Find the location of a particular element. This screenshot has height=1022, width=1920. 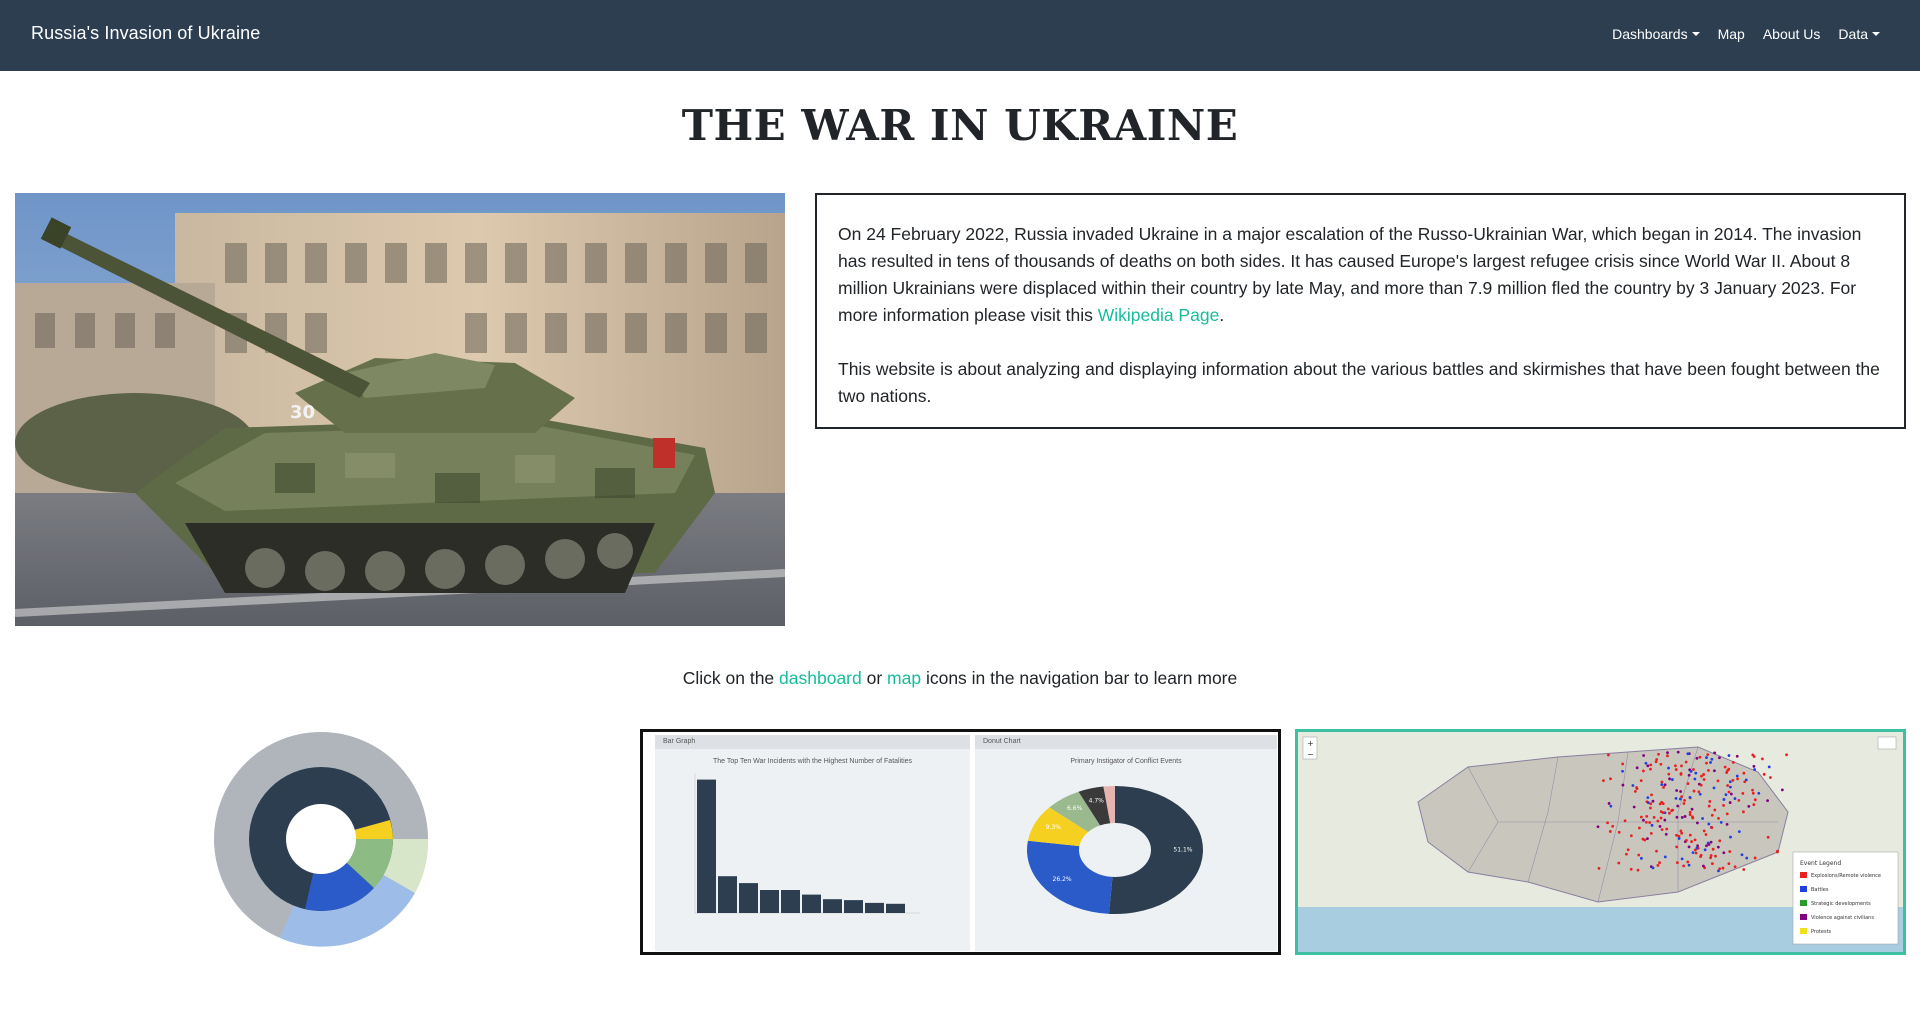

cta-text-middle: or is located at coordinates (874, 678).